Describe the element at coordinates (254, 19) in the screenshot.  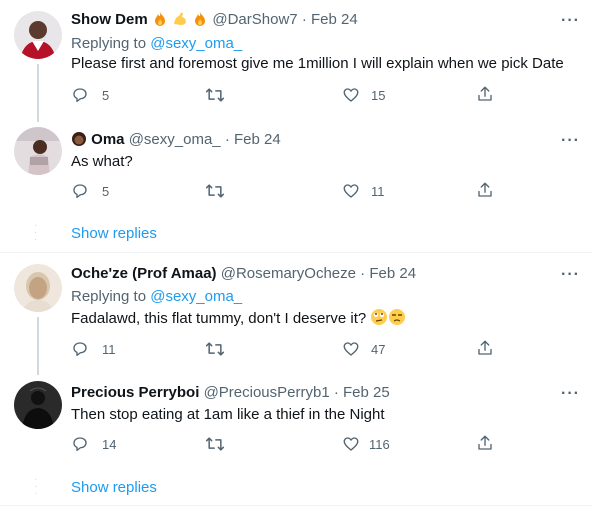
I see `handle: @DarShow7` at that location.